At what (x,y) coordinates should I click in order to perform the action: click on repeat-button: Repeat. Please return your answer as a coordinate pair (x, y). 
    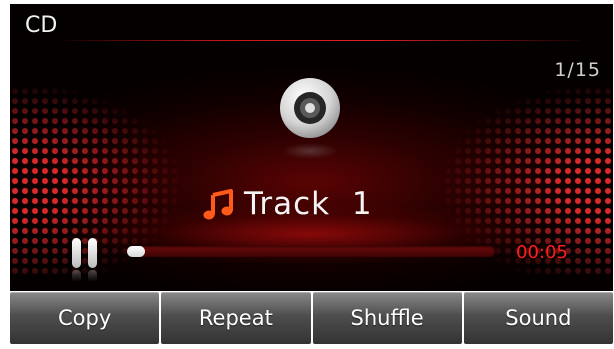
    Looking at the image, I should click on (236, 318).